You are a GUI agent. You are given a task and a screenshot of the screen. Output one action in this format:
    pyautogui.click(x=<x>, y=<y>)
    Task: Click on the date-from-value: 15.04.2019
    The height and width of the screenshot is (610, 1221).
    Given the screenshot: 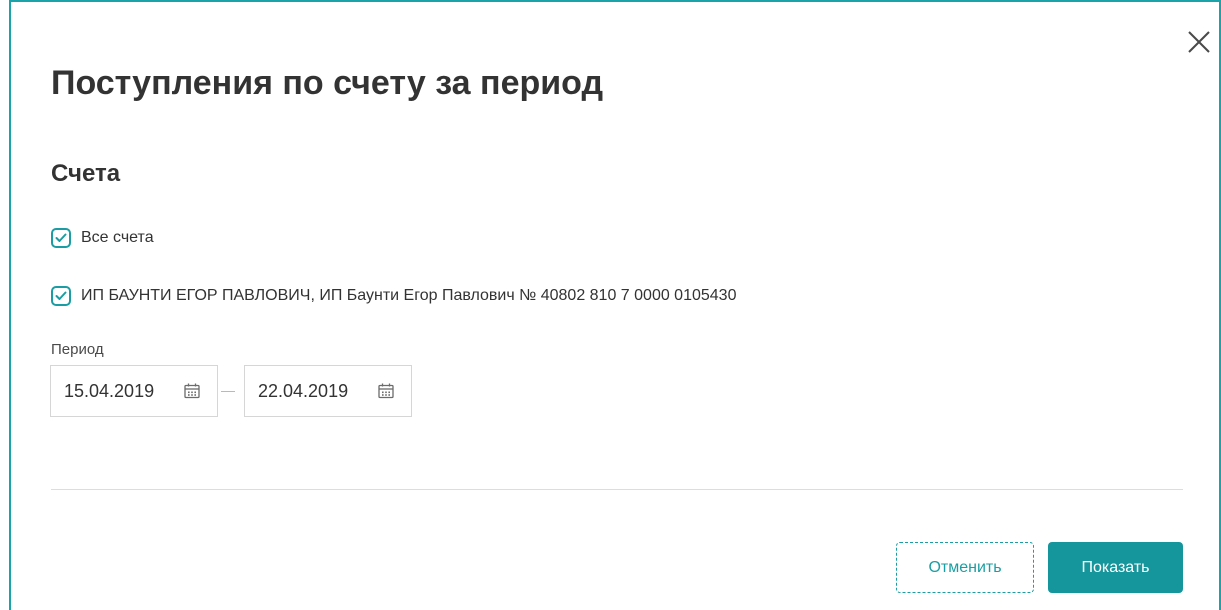 What is the action you would take?
    pyautogui.click(x=123, y=391)
    